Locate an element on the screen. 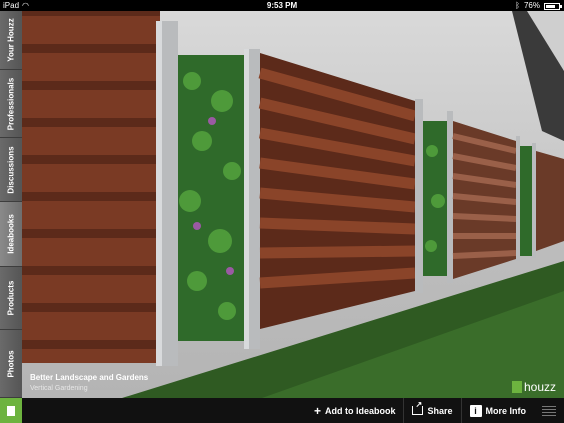  plus-icon: + is located at coordinates (317, 410).